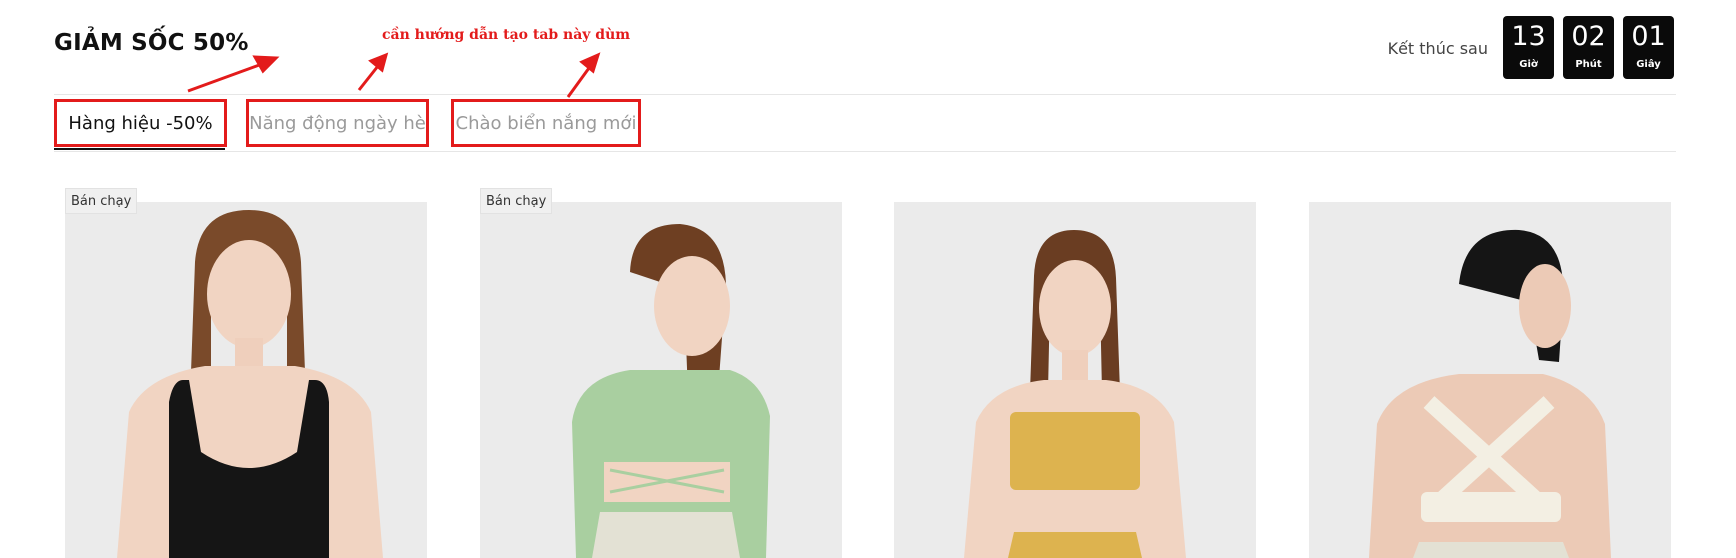 This screenshot has width=1736, height=558. What do you see at coordinates (140, 123) in the screenshot?
I see `tab-hang-hieu: Hàng hiệu -50%` at bounding box center [140, 123].